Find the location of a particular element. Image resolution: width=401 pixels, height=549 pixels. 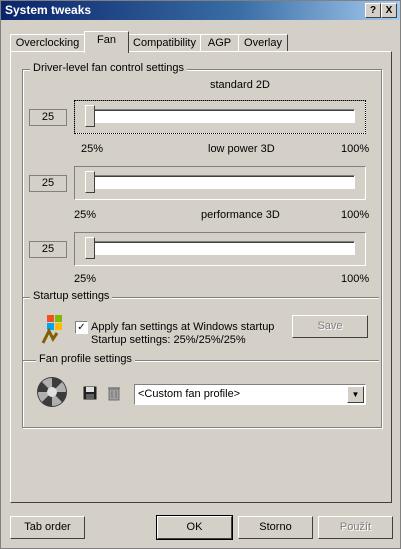

help-button: ? is located at coordinates (373, 10).